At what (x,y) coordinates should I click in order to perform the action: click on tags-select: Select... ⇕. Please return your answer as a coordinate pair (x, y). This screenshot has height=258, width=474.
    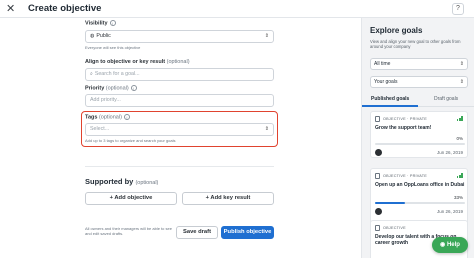
    Looking at the image, I should click on (179, 129).